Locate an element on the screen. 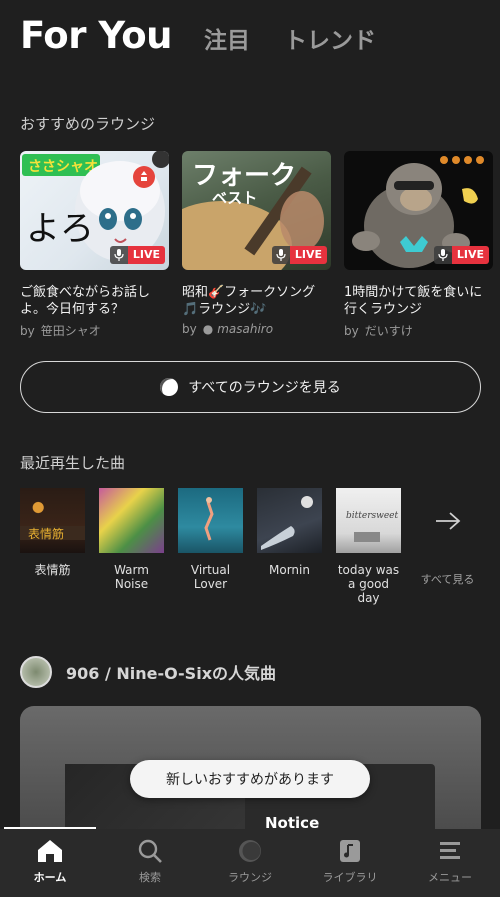 The image size is (500, 897). nav-label: ライブラリ is located at coordinates (350, 877).